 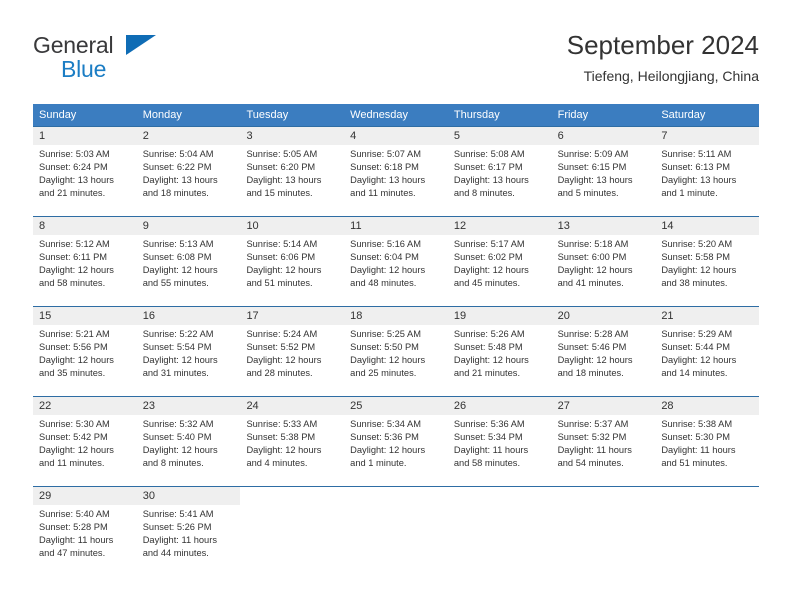 What do you see at coordinates (488, 437) in the screenshot?
I see `sunset-text: Sunset: 5:34 PM` at bounding box center [488, 437].